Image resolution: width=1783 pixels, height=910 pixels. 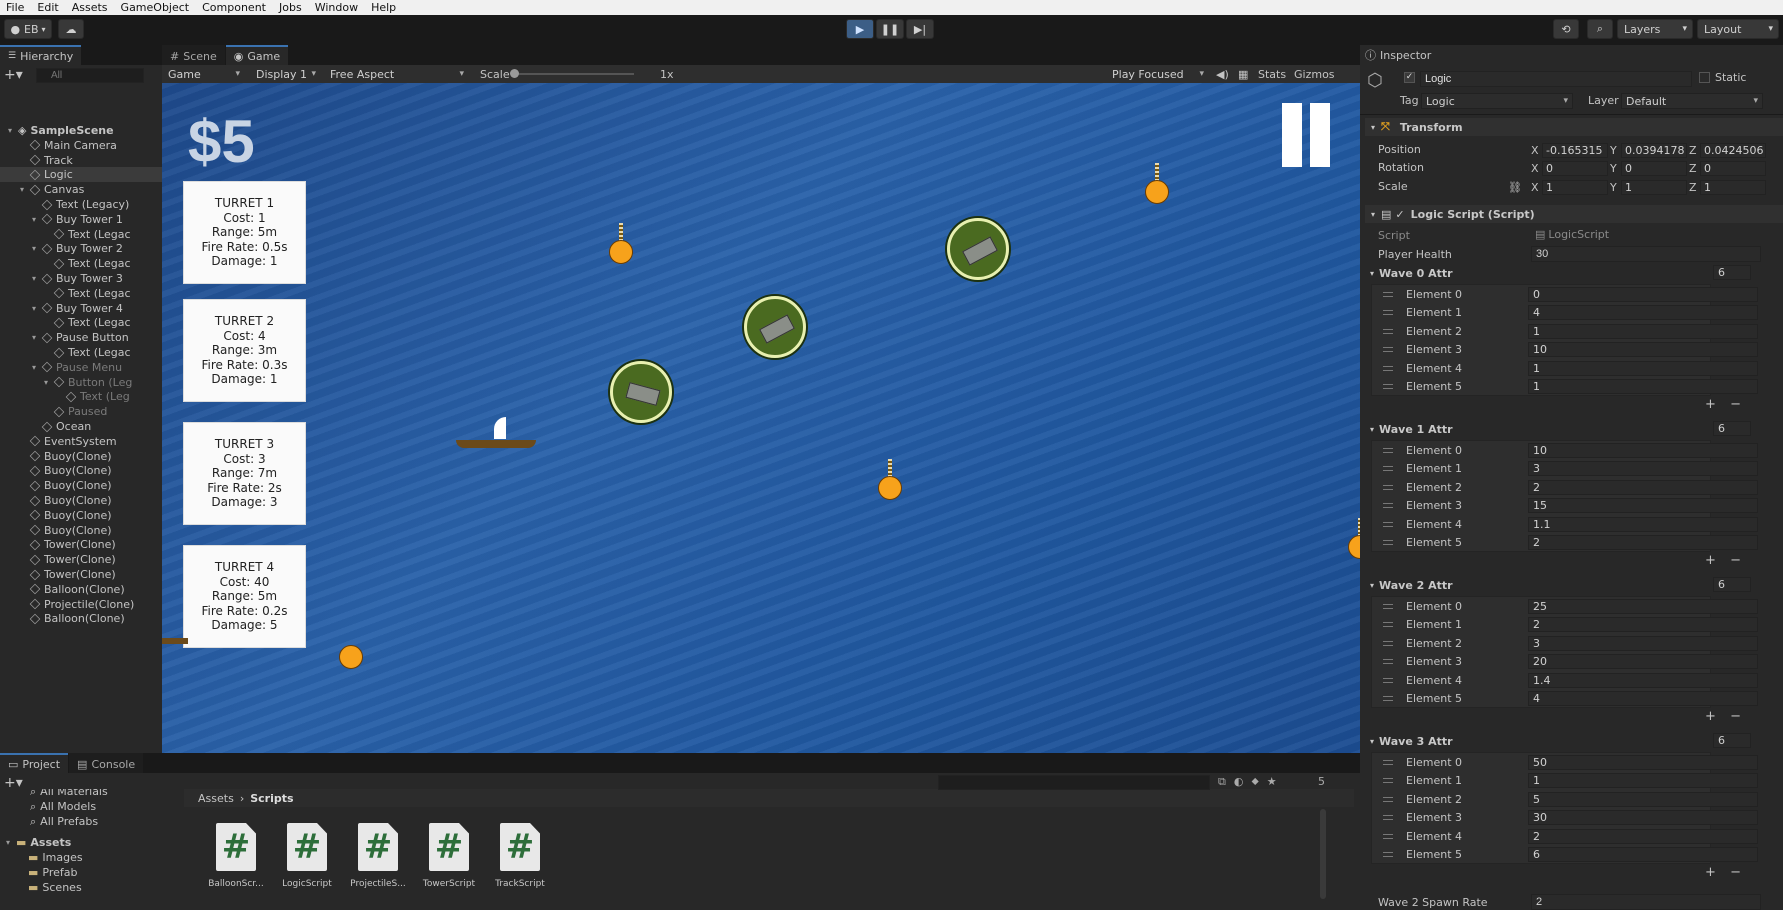 What do you see at coordinates (90, 7) in the screenshot?
I see `menu-item-assets: Assets` at bounding box center [90, 7].